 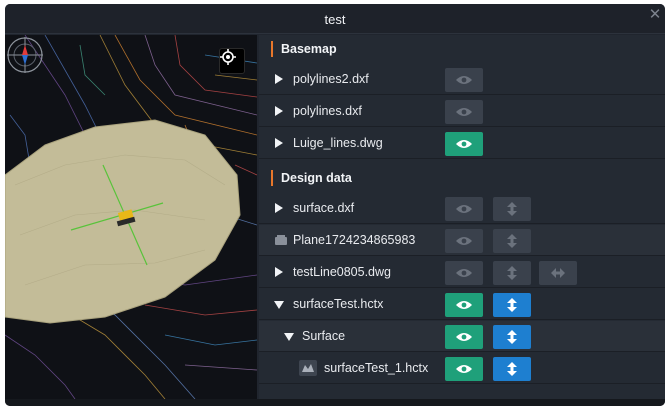 What do you see at coordinates (354, 240) in the screenshot?
I see `layer-name: Plane1724234865983` at bounding box center [354, 240].